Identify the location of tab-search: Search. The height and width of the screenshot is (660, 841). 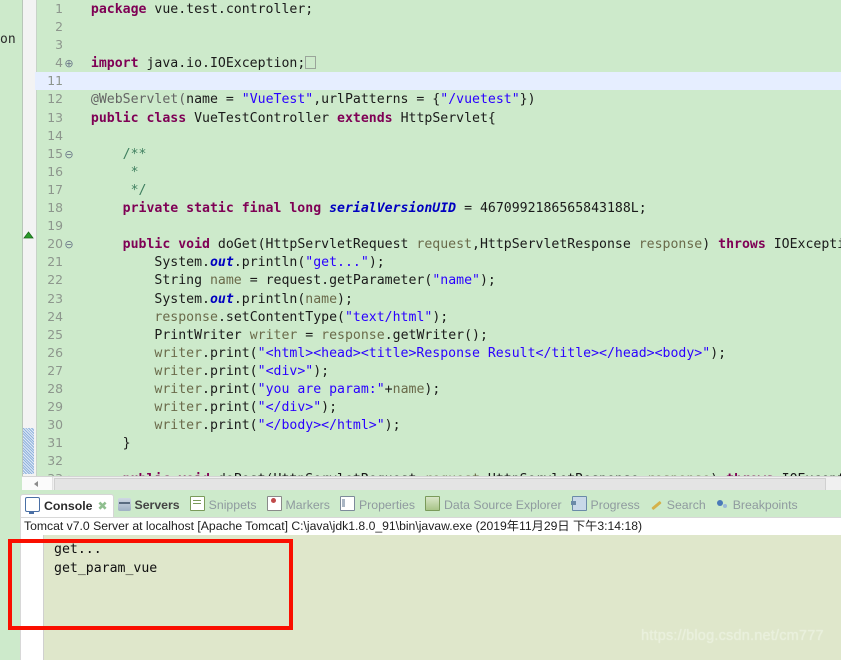
(679, 505).